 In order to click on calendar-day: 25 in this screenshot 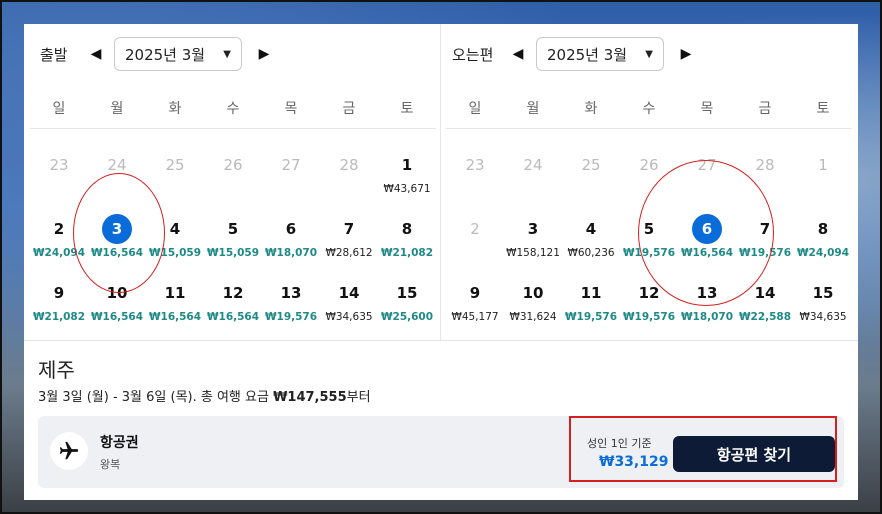, I will do `click(591, 182)`.